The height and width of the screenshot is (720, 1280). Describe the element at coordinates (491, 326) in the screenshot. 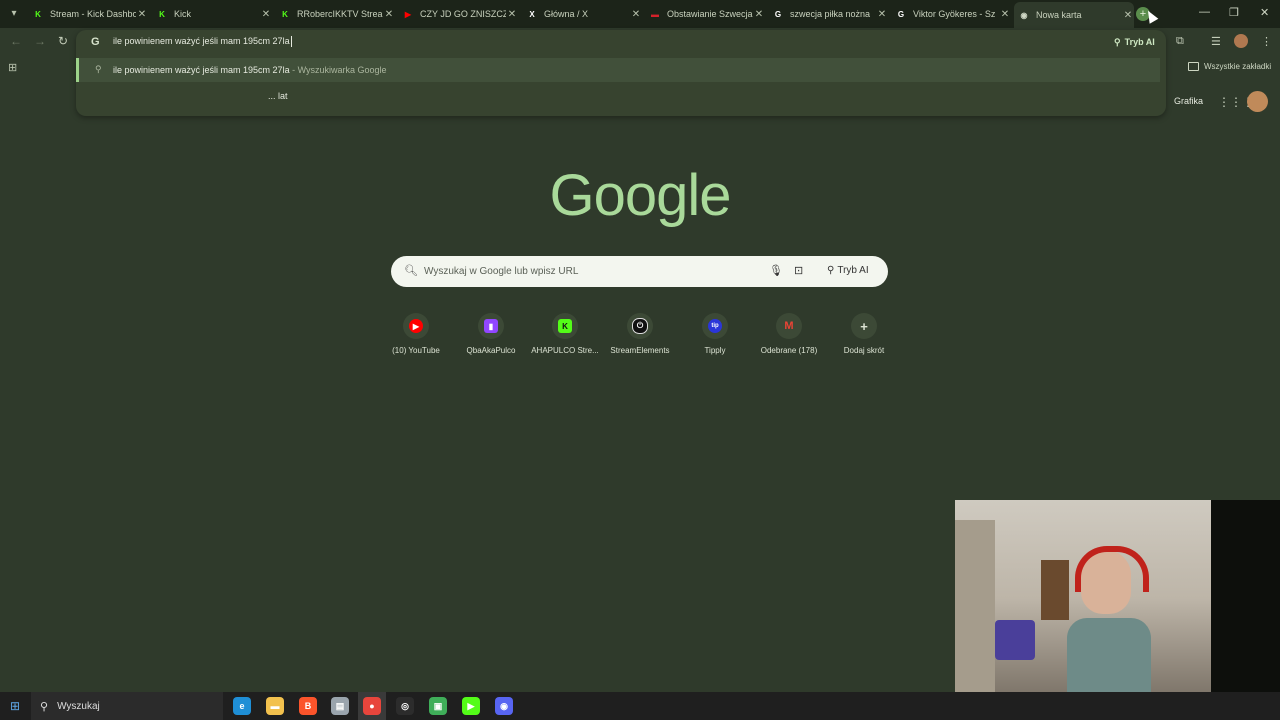

I see `shortcut-tile: ▮` at that location.